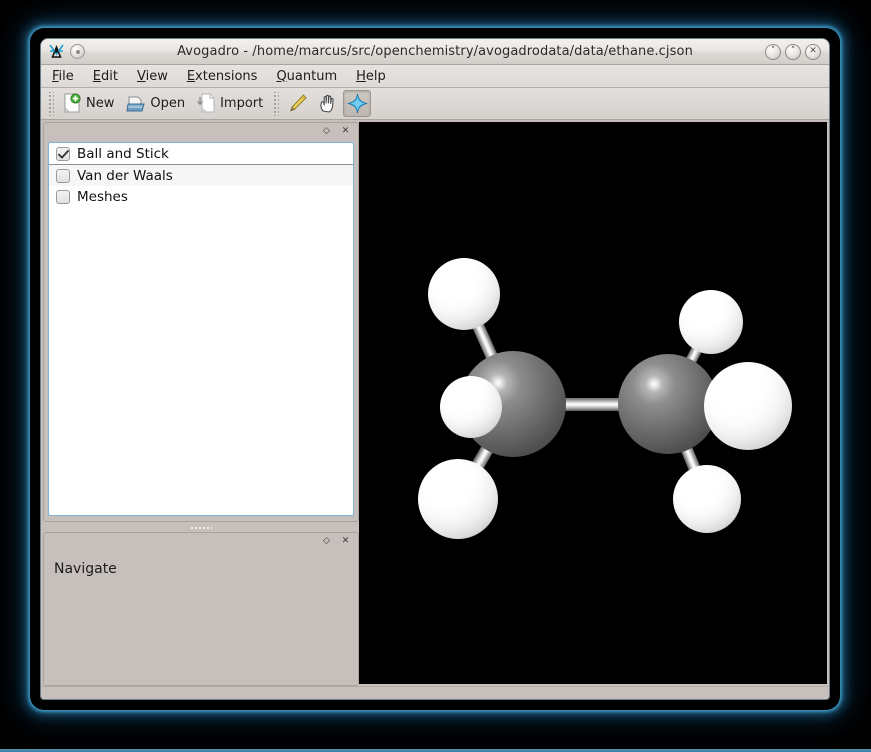 The height and width of the screenshot is (752, 871). Describe the element at coordinates (813, 51) in the screenshot. I see `close-button: ✕` at that location.